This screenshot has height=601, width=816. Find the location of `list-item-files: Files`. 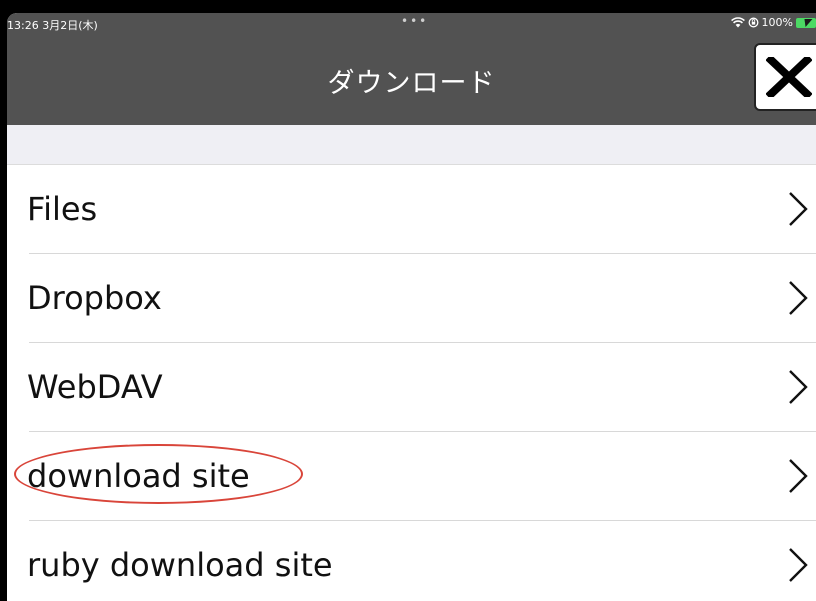

list-item-files: Files is located at coordinates (411, 209).